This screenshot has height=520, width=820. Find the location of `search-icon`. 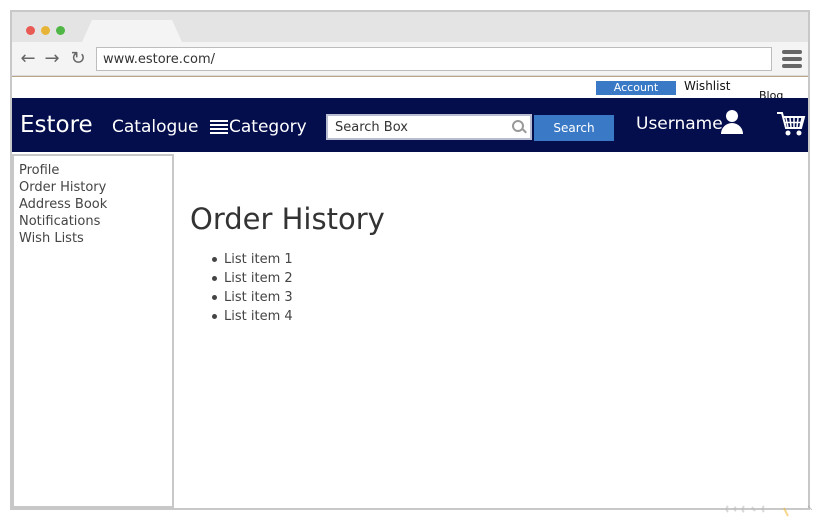

search-icon is located at coordinates (518, 126).